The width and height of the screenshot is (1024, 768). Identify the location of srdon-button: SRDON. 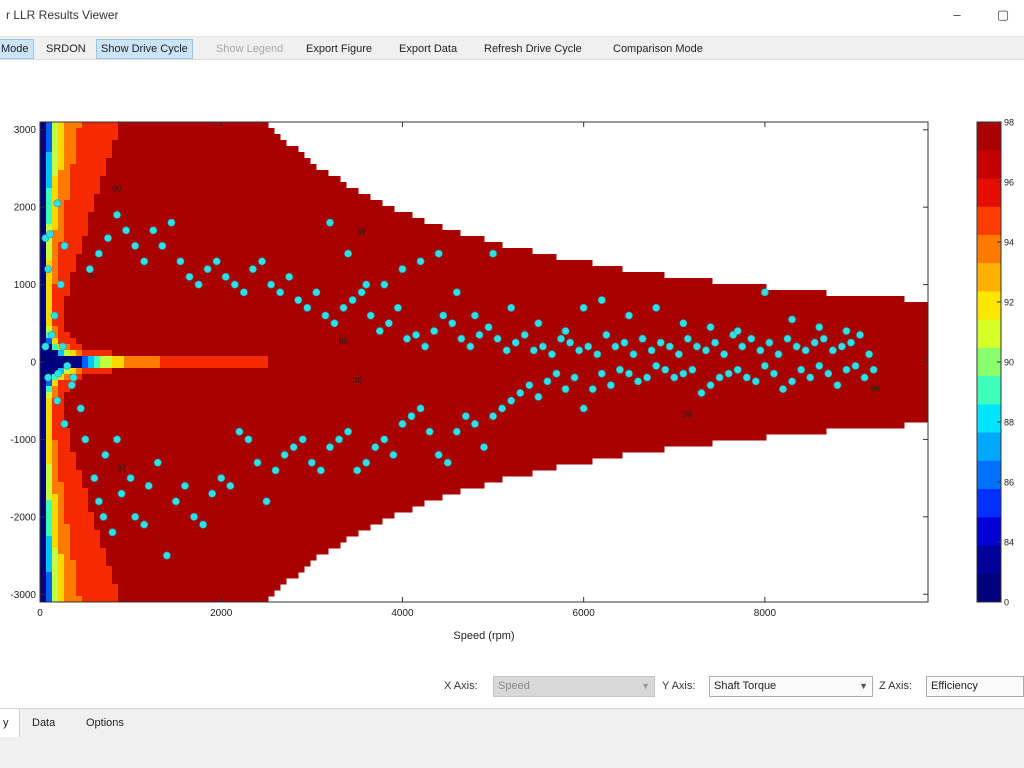
(66, 49).